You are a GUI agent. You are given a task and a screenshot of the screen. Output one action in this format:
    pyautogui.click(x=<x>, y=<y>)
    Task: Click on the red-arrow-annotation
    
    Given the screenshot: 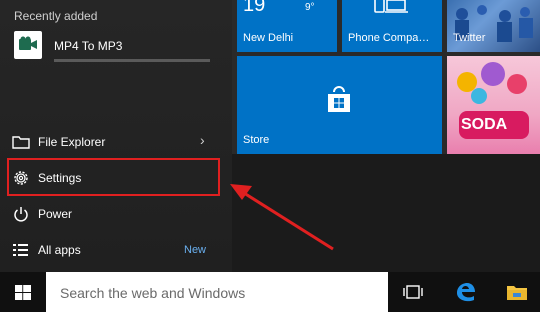 What is the action you would take?
    pyautogui.click(x=282, y=217)
    